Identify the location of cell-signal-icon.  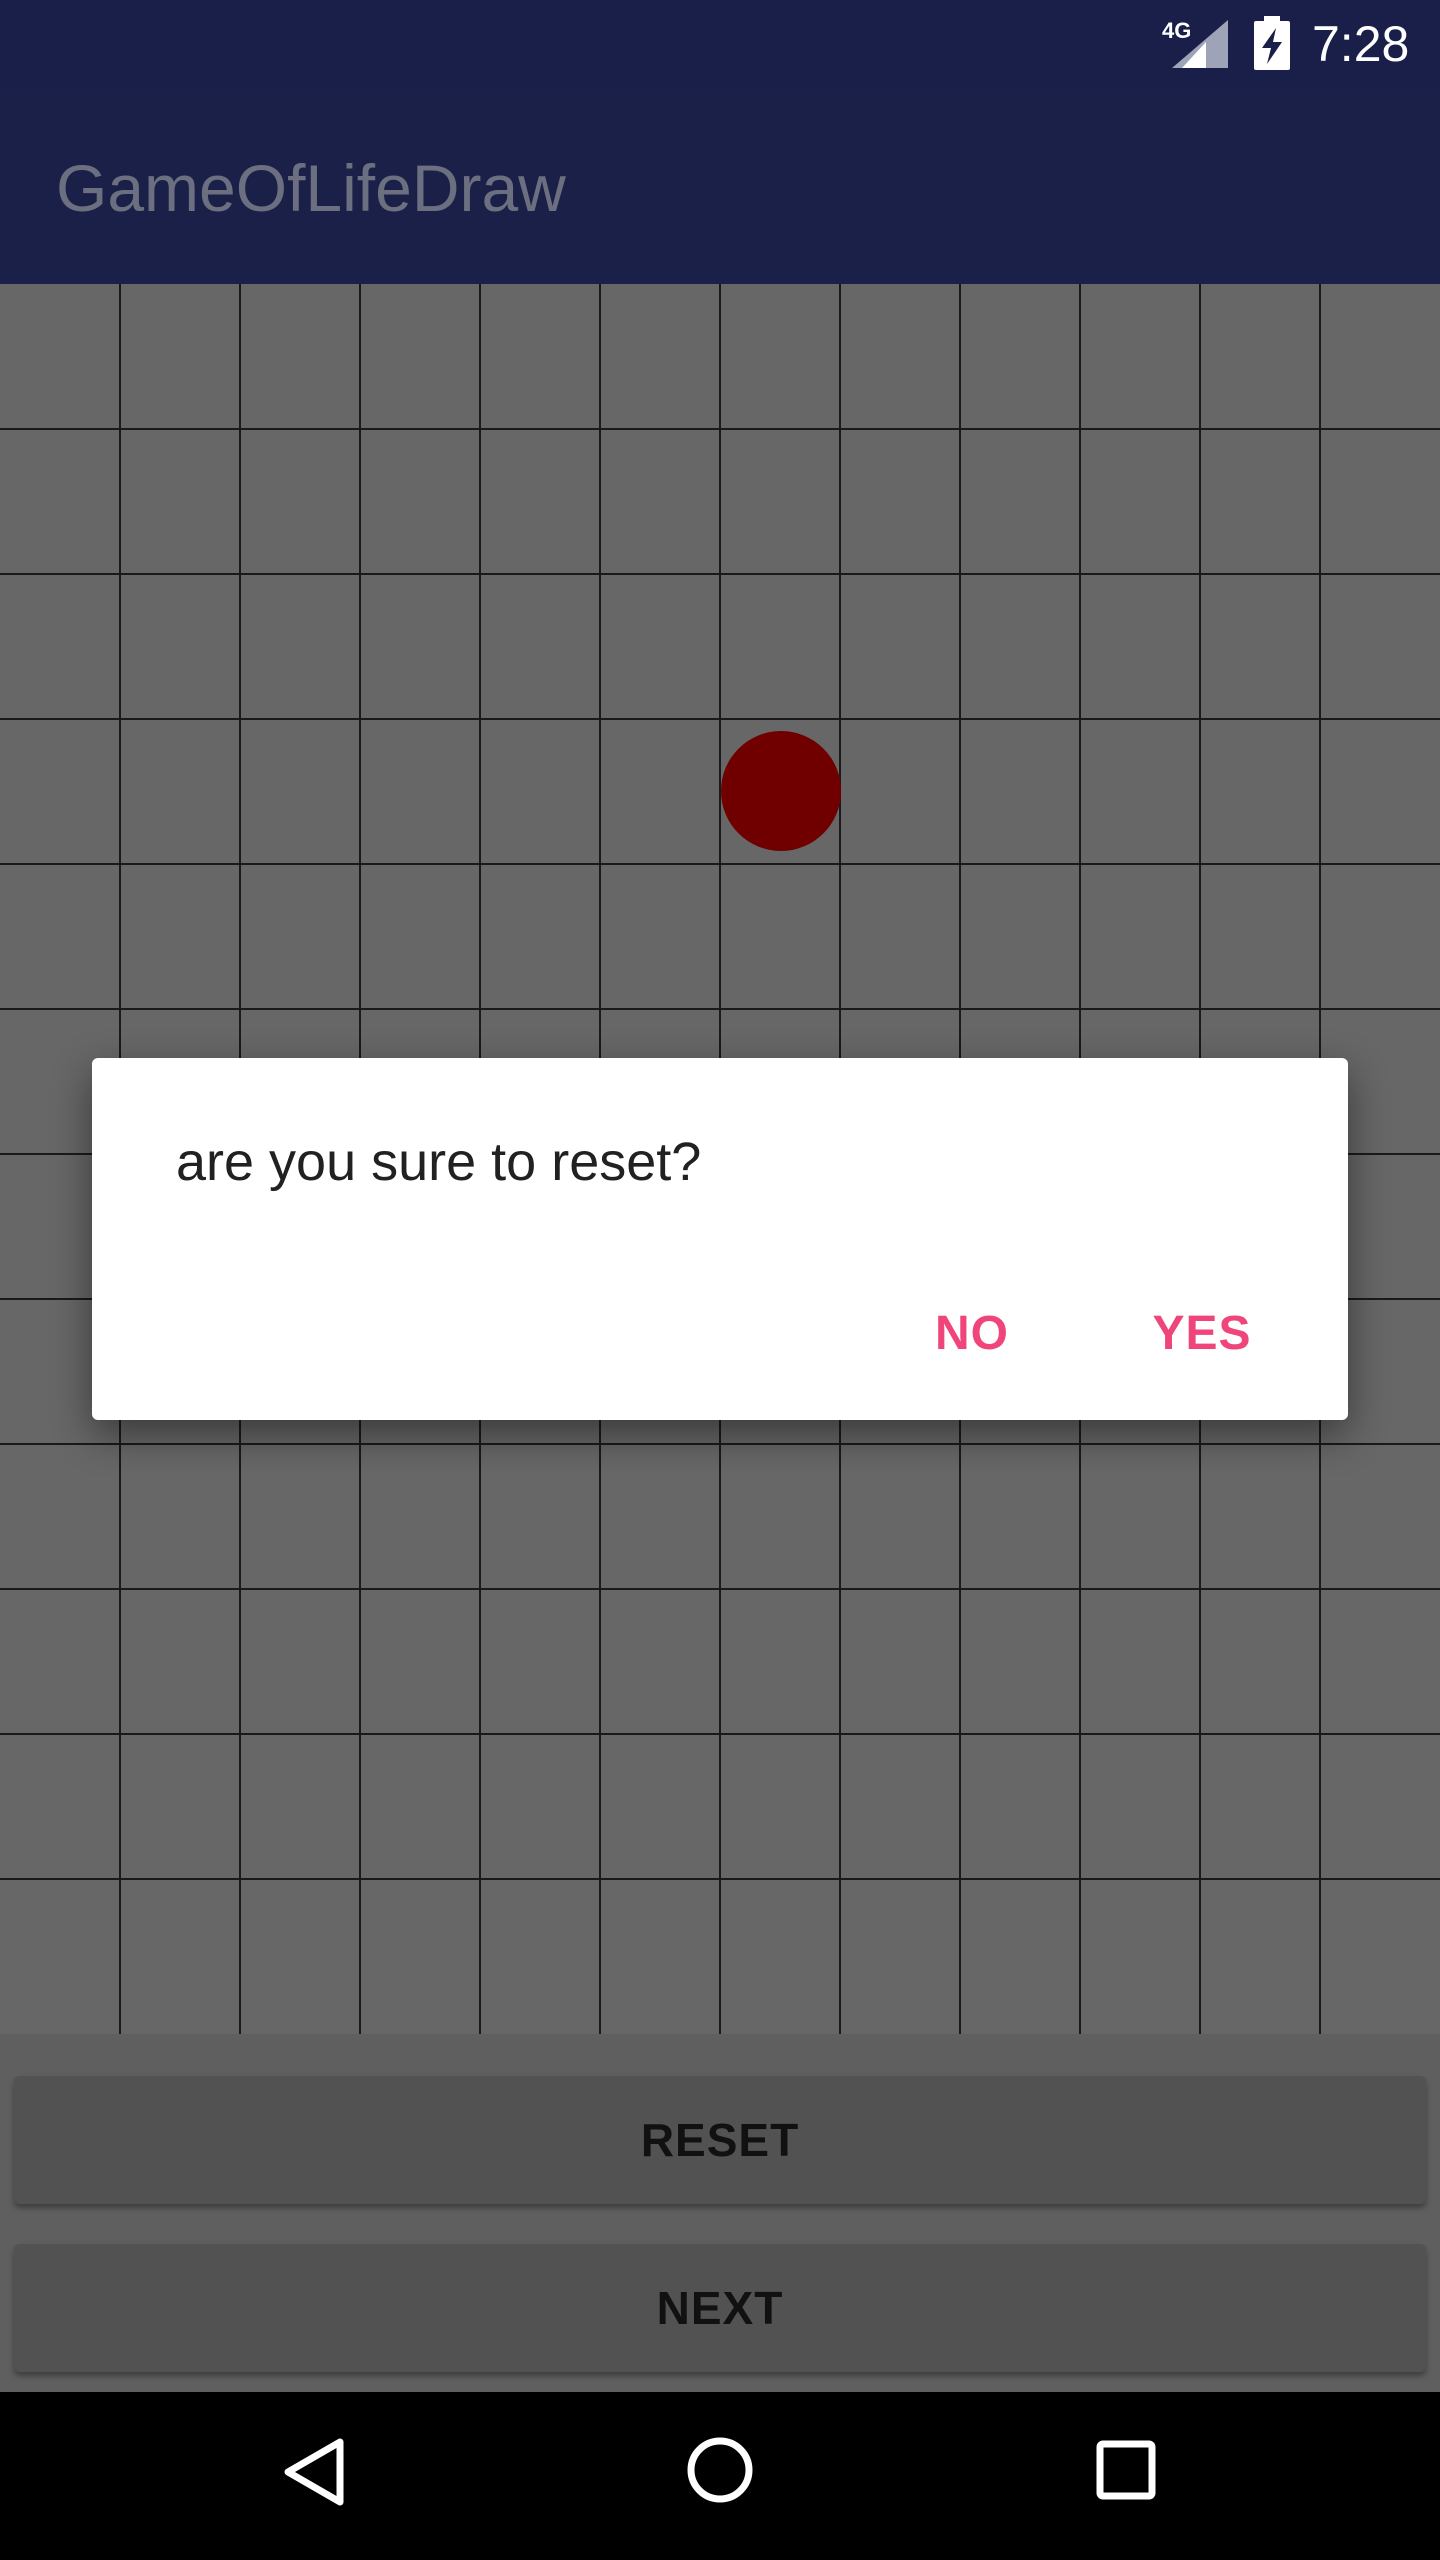
(1200, 44).